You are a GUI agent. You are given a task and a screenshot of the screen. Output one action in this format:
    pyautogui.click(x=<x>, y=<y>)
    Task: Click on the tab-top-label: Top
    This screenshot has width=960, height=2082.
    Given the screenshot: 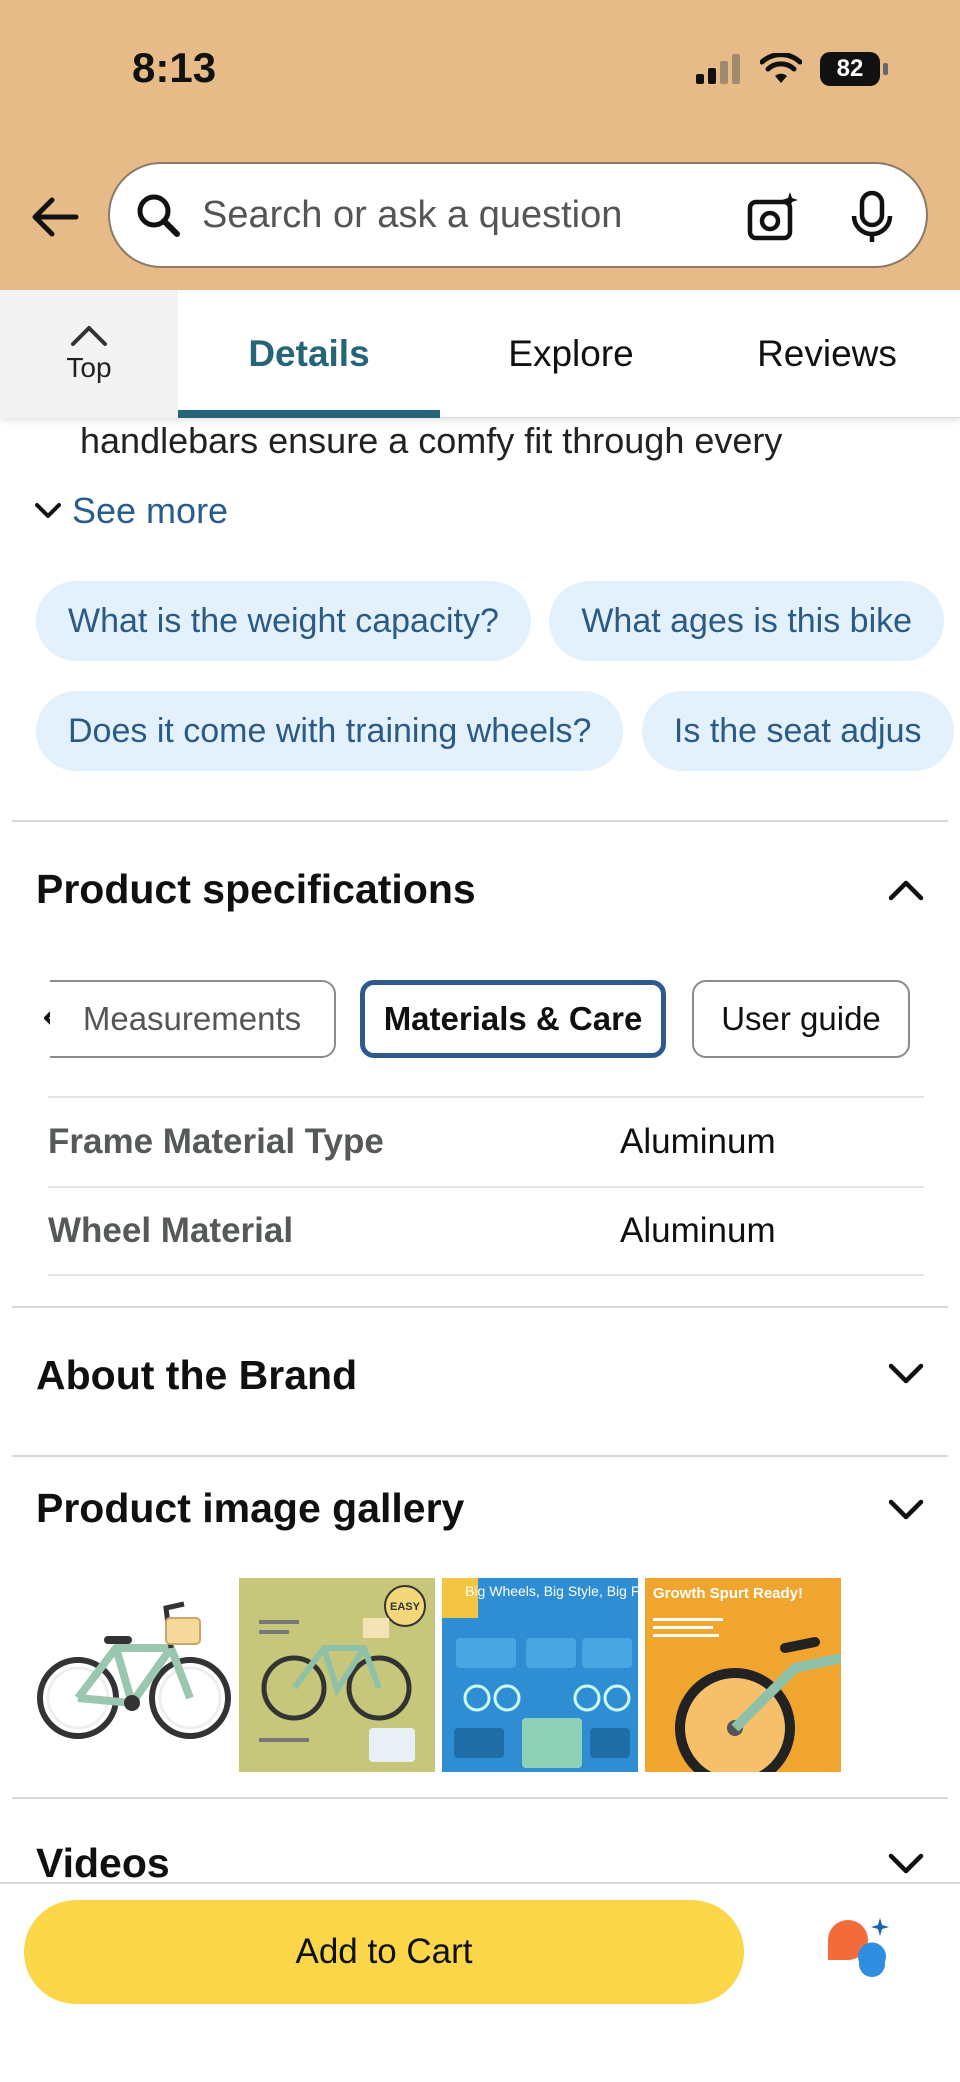 What is the action you would take?
    pyautogui.click(x=89, y=367)
    